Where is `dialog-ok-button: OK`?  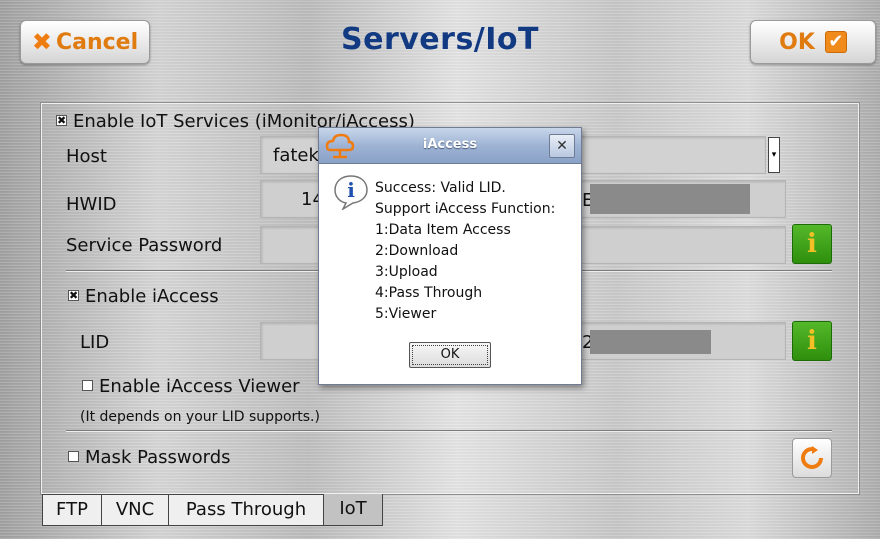 dialog-ok-button: OK is located at coordinates (450, 355).